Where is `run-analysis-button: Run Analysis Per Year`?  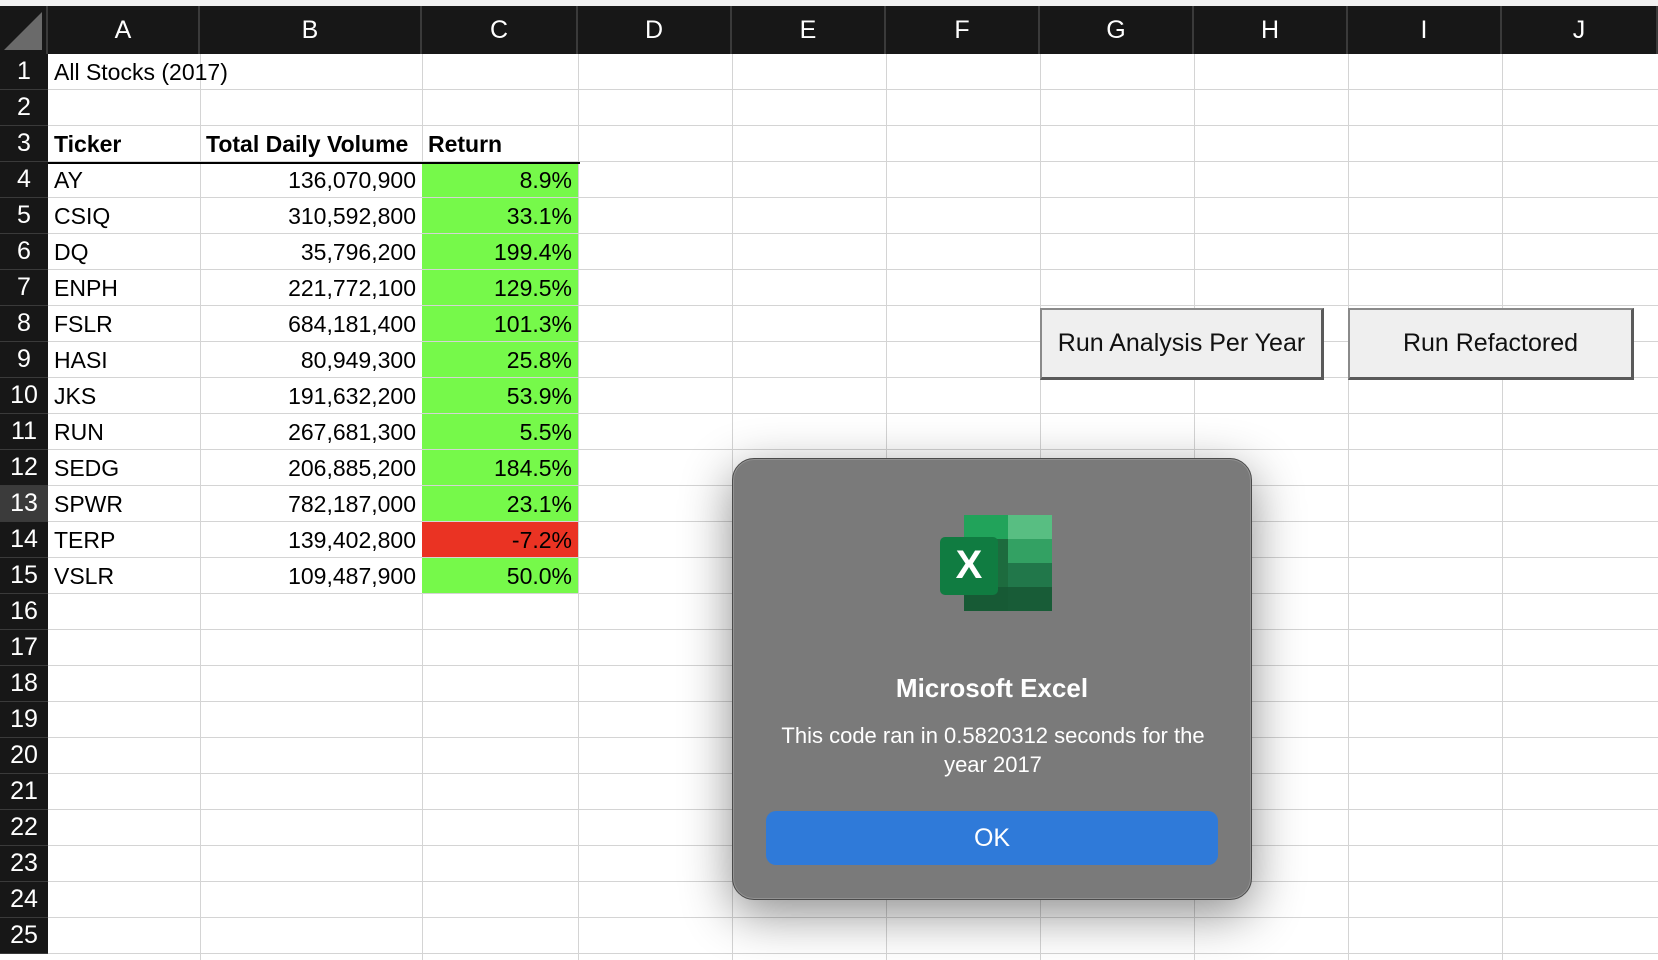 run-analysis-button: Run Analysis Per Year is located at coordinates (1182, 344).